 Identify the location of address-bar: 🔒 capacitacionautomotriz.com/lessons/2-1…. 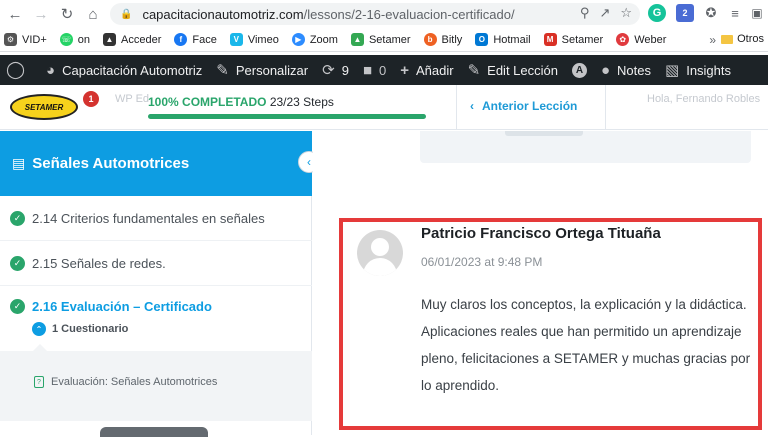
(375, 14).